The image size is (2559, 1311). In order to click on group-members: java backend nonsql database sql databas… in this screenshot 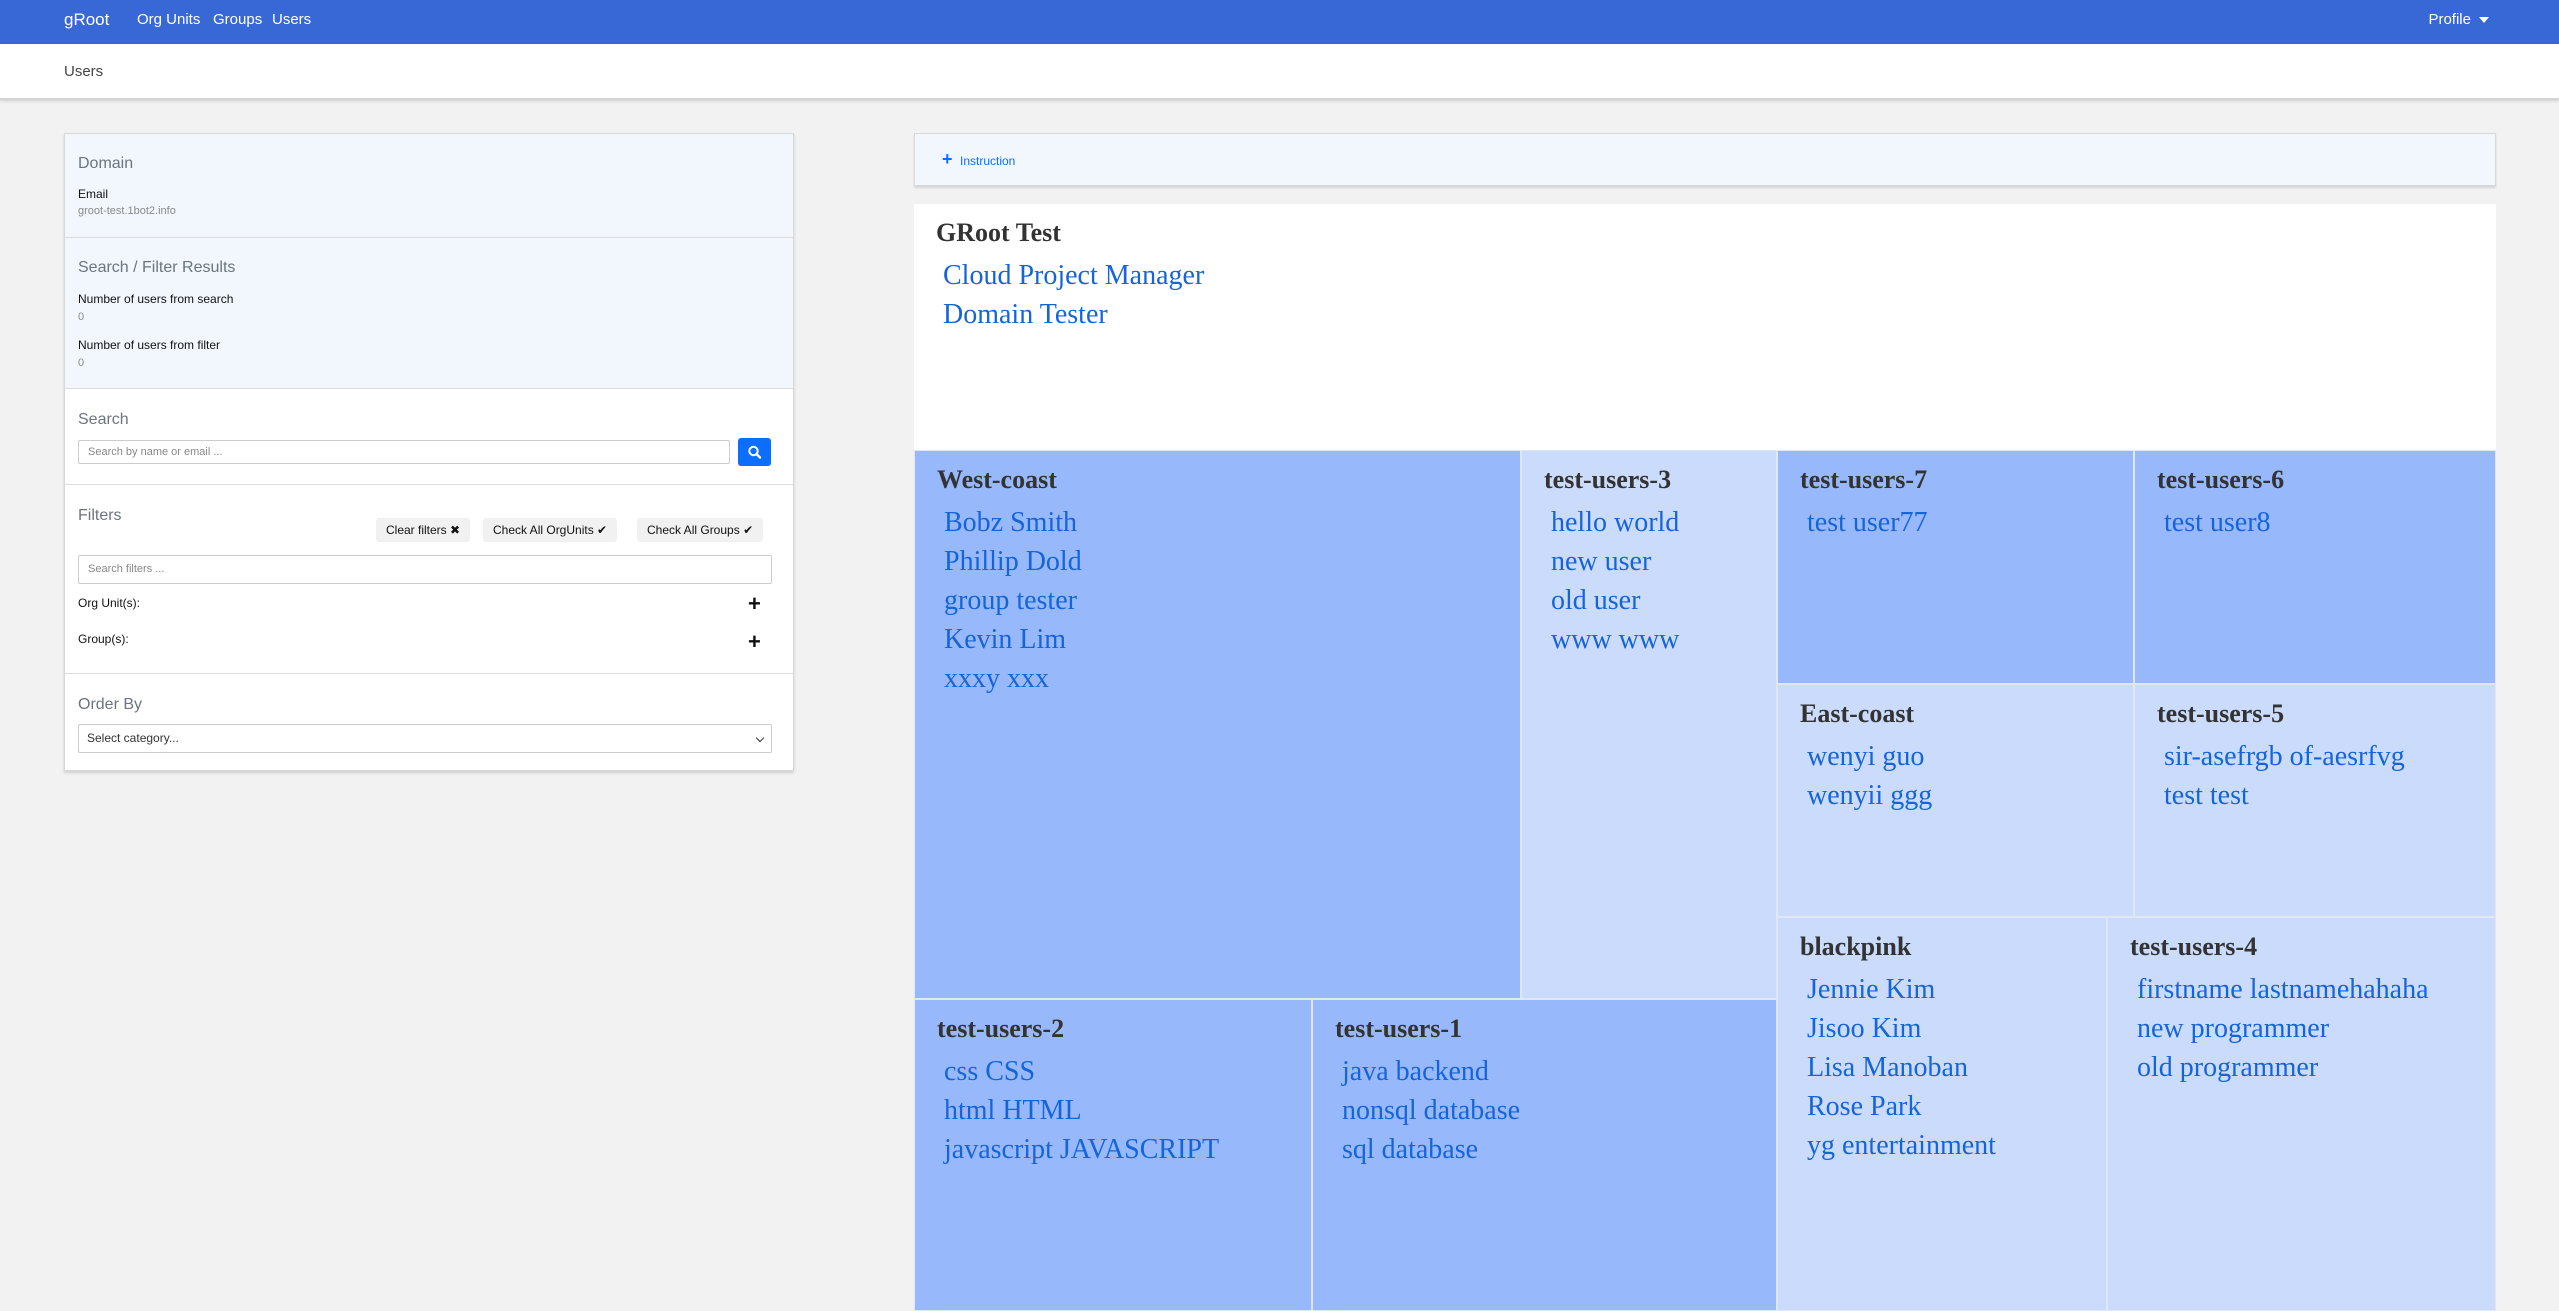, I will do `click(1431, 1110)`.